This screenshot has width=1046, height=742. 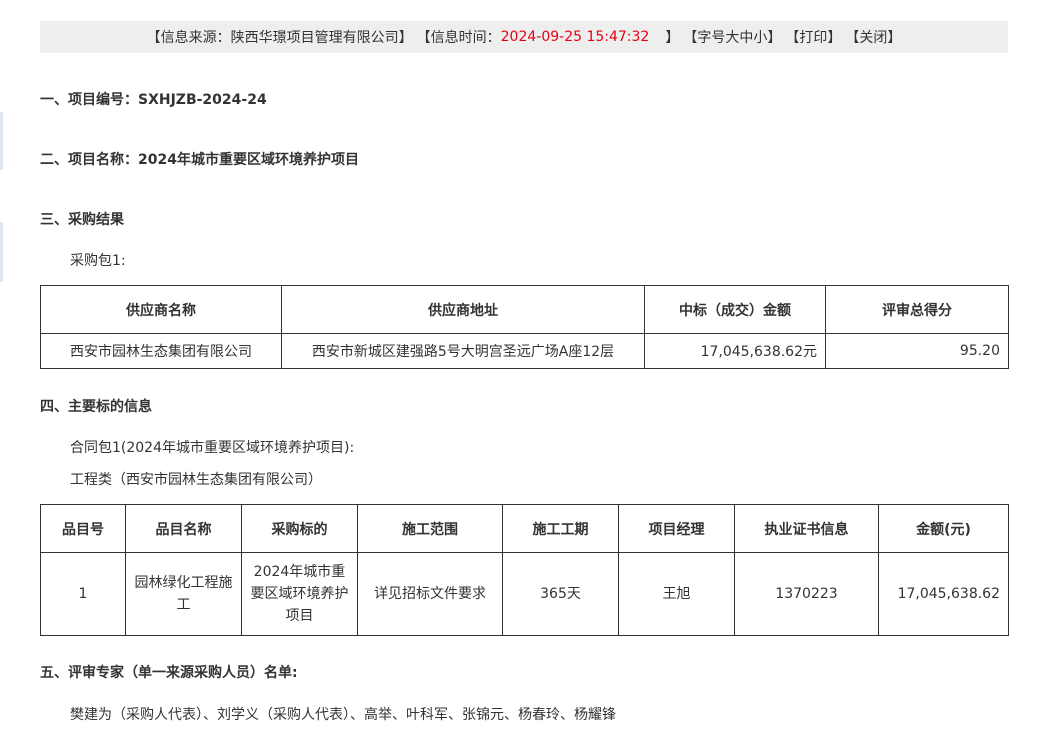 What do you see at coordinates (83, 594) in the screenshot?
I see `cell-item-number: 1` at bounding box center [83, 594].